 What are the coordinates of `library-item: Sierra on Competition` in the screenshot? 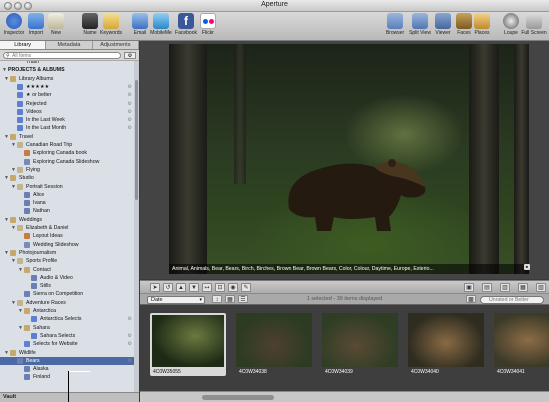 It's located at (67, 294).